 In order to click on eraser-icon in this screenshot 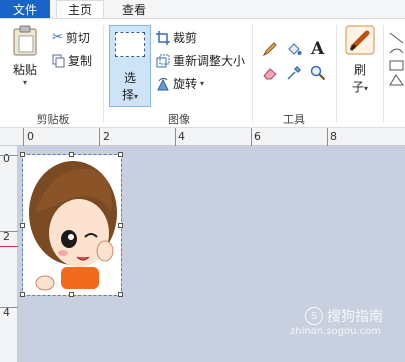, I will do `click(270, 74)`.